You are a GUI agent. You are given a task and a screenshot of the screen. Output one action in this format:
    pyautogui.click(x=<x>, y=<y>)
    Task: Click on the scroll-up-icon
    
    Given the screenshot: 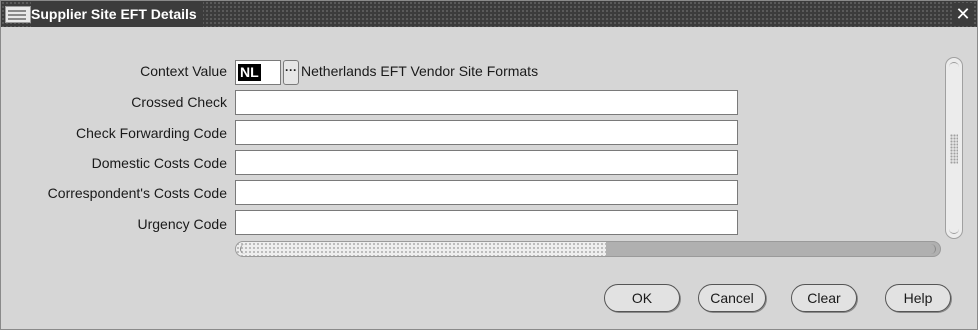 What is the action you would take?
    pyautogui.click(x=954, y=65)
    